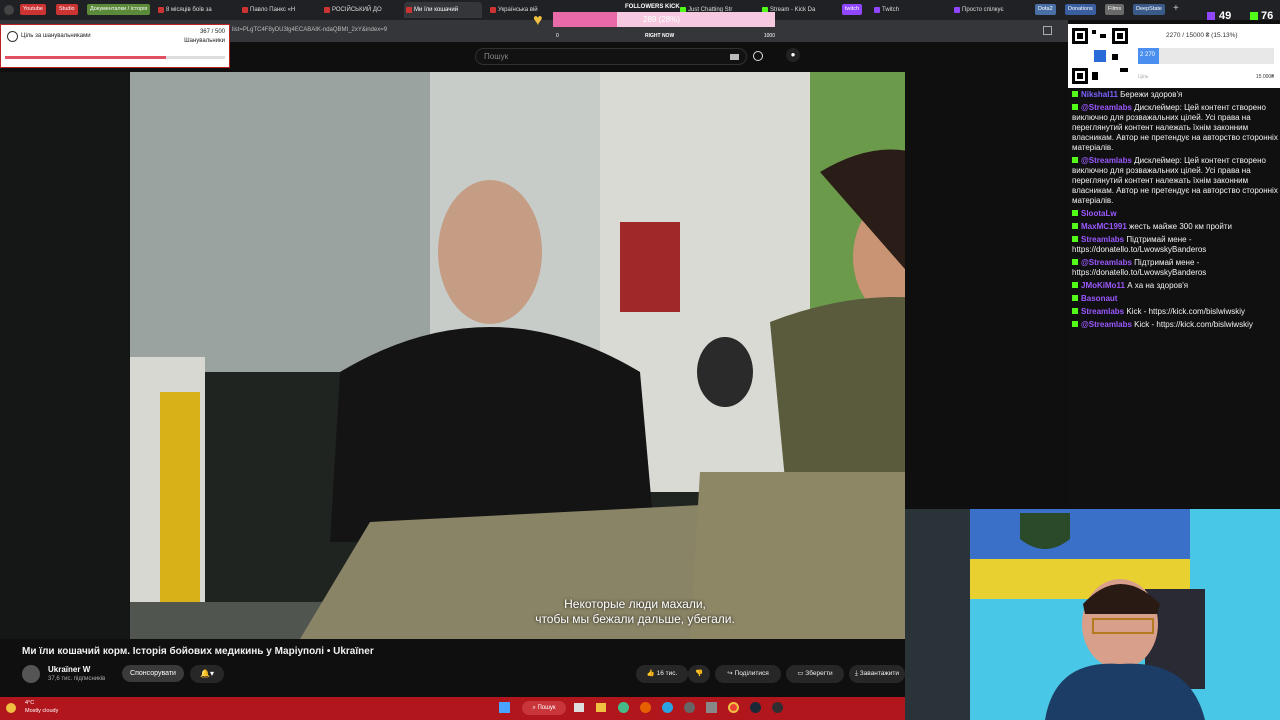 The image size is (1280, 720). I want to click on followers-title: FOLLOWERS KICK, so click(652, 7).